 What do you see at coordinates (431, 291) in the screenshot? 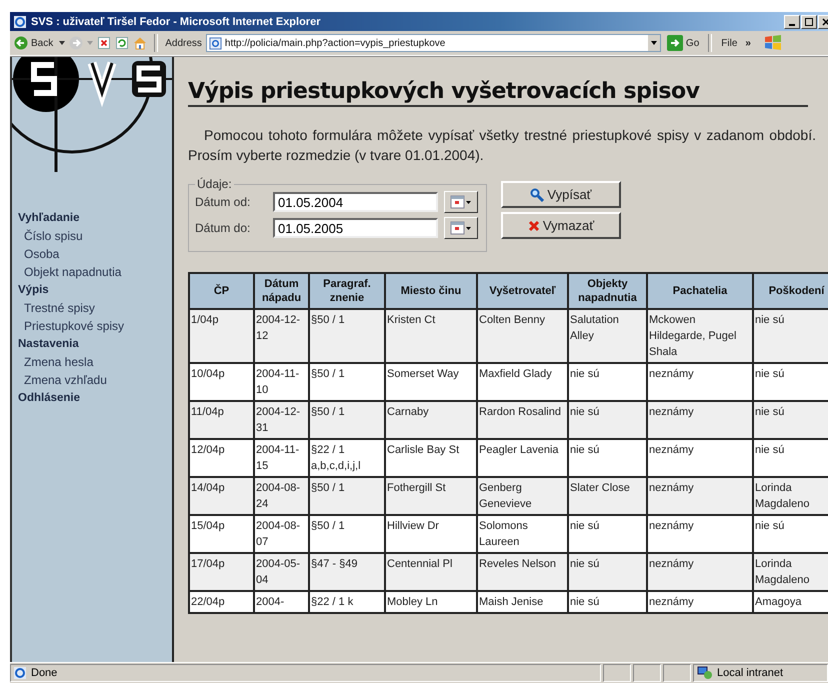
I see `column-header: Miesto činu` at bounding box center [431, 291].